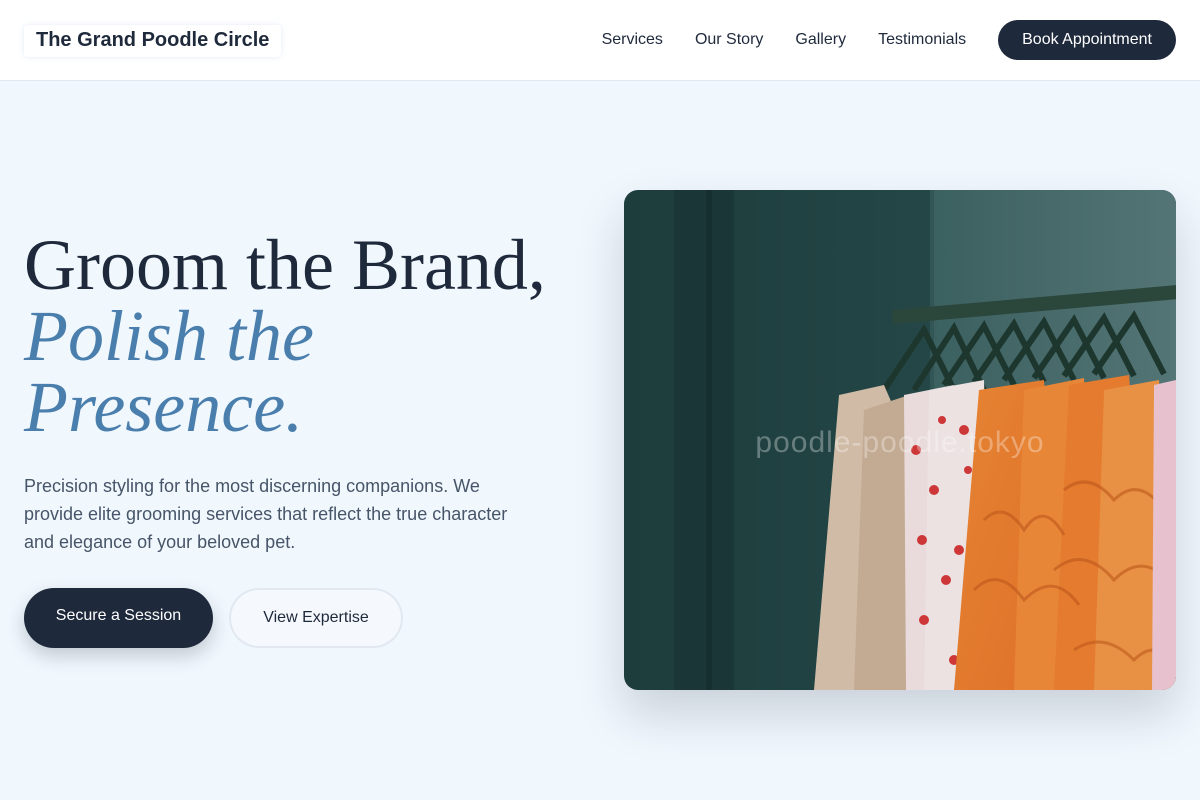  What do you see at coordinates (820, 40) in the screenshot?
I see `nav-link-gallery: Gallery` at bounding box center [820, 40].